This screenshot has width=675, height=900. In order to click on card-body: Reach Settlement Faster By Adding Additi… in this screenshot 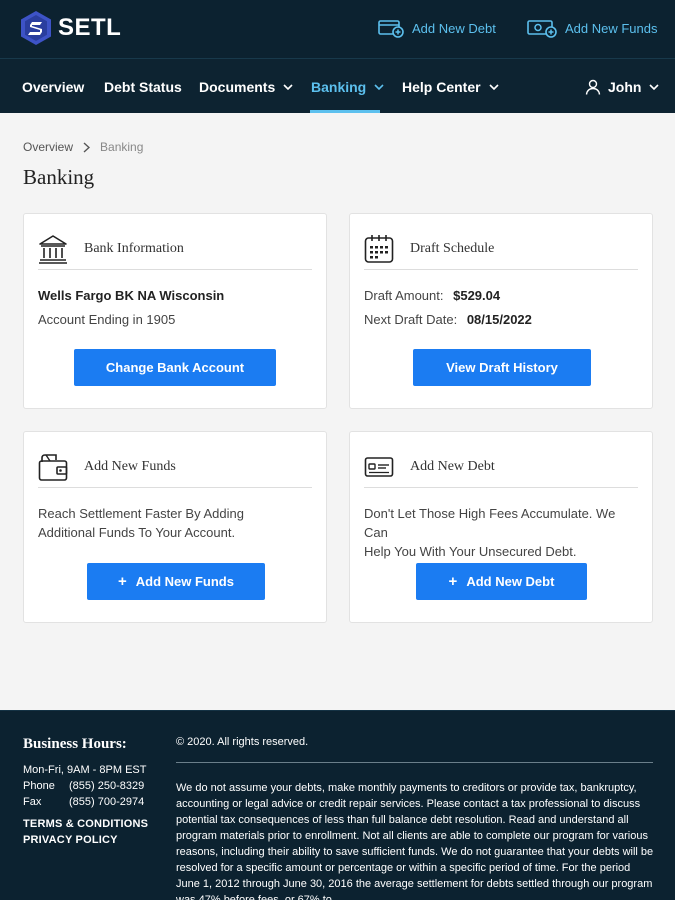, I will do `click(175, 523)`.